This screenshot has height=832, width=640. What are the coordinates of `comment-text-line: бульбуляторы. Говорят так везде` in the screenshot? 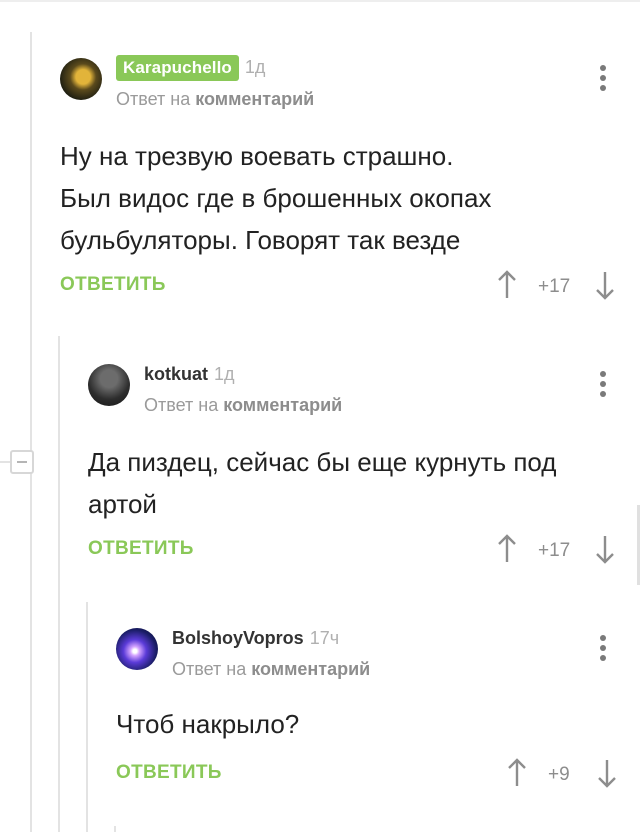 It's located at (260, 240).